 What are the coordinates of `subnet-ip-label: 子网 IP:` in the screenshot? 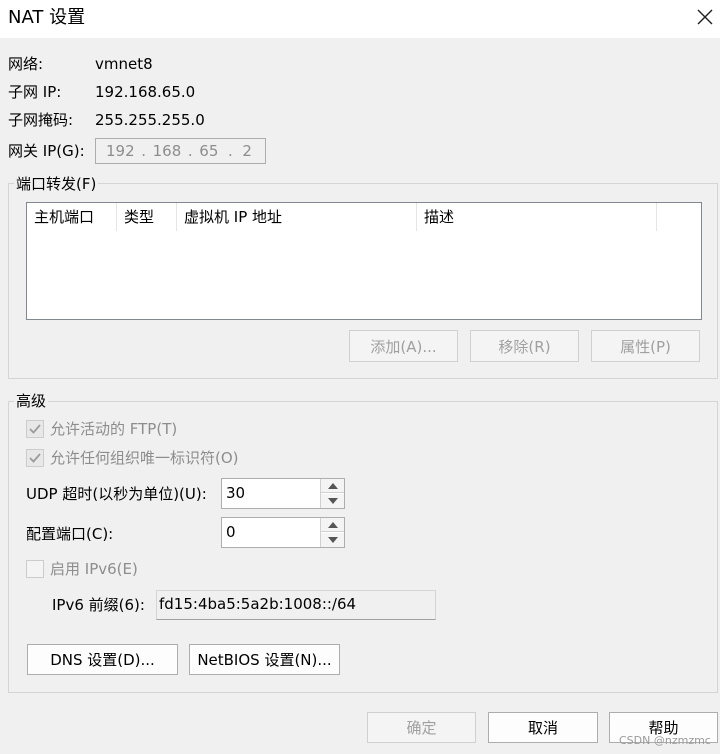 It's located at (35, 92).